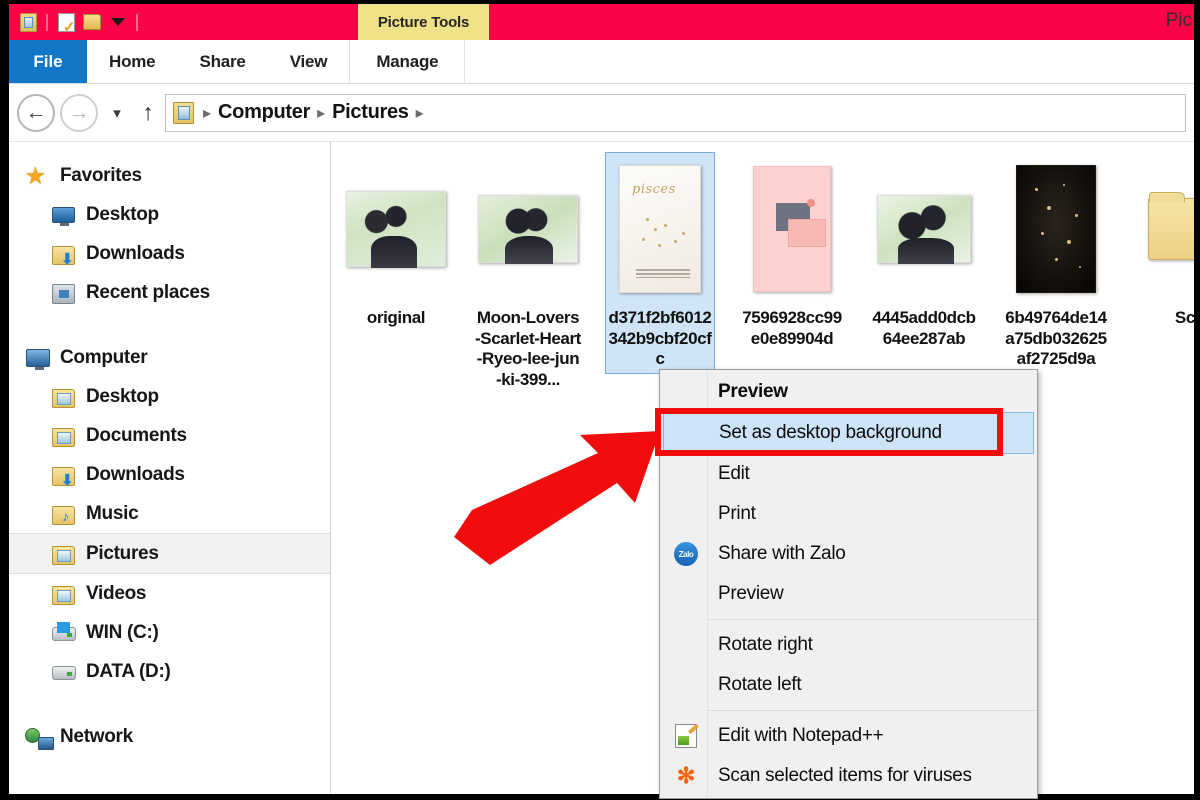  I want to click on file-tile-folder-scr: Scr, so click(1163, 242).